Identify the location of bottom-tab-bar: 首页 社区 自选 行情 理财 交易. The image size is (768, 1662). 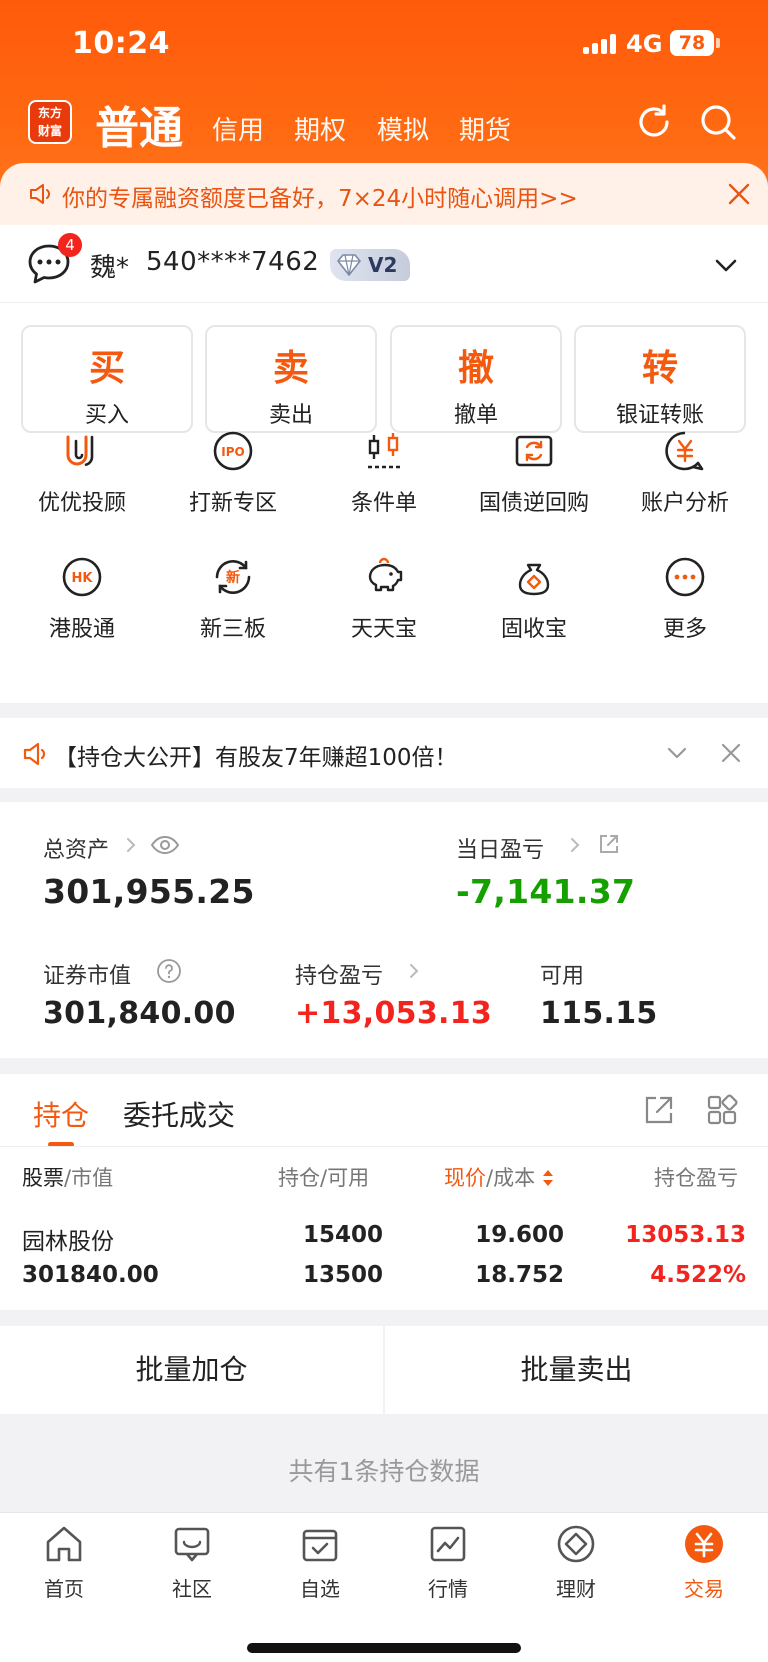
(384, 1587).